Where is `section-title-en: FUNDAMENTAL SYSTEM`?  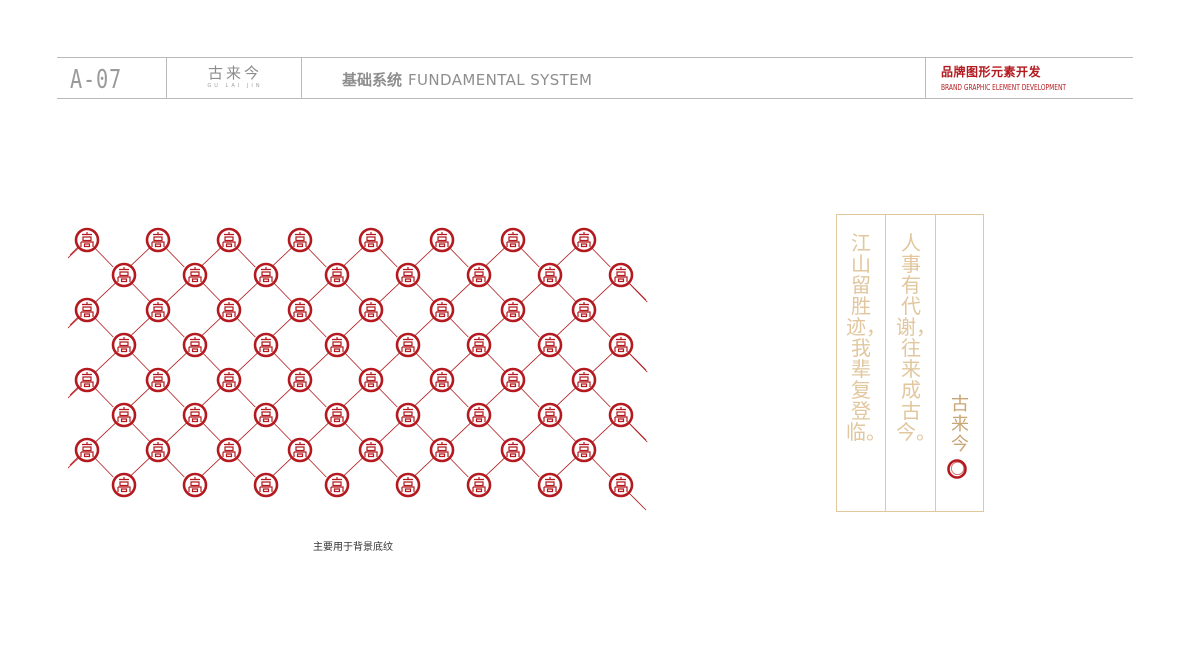 section-title-en: FUNDAMENTAL SYSTEM is located at coordinates (500, 80).